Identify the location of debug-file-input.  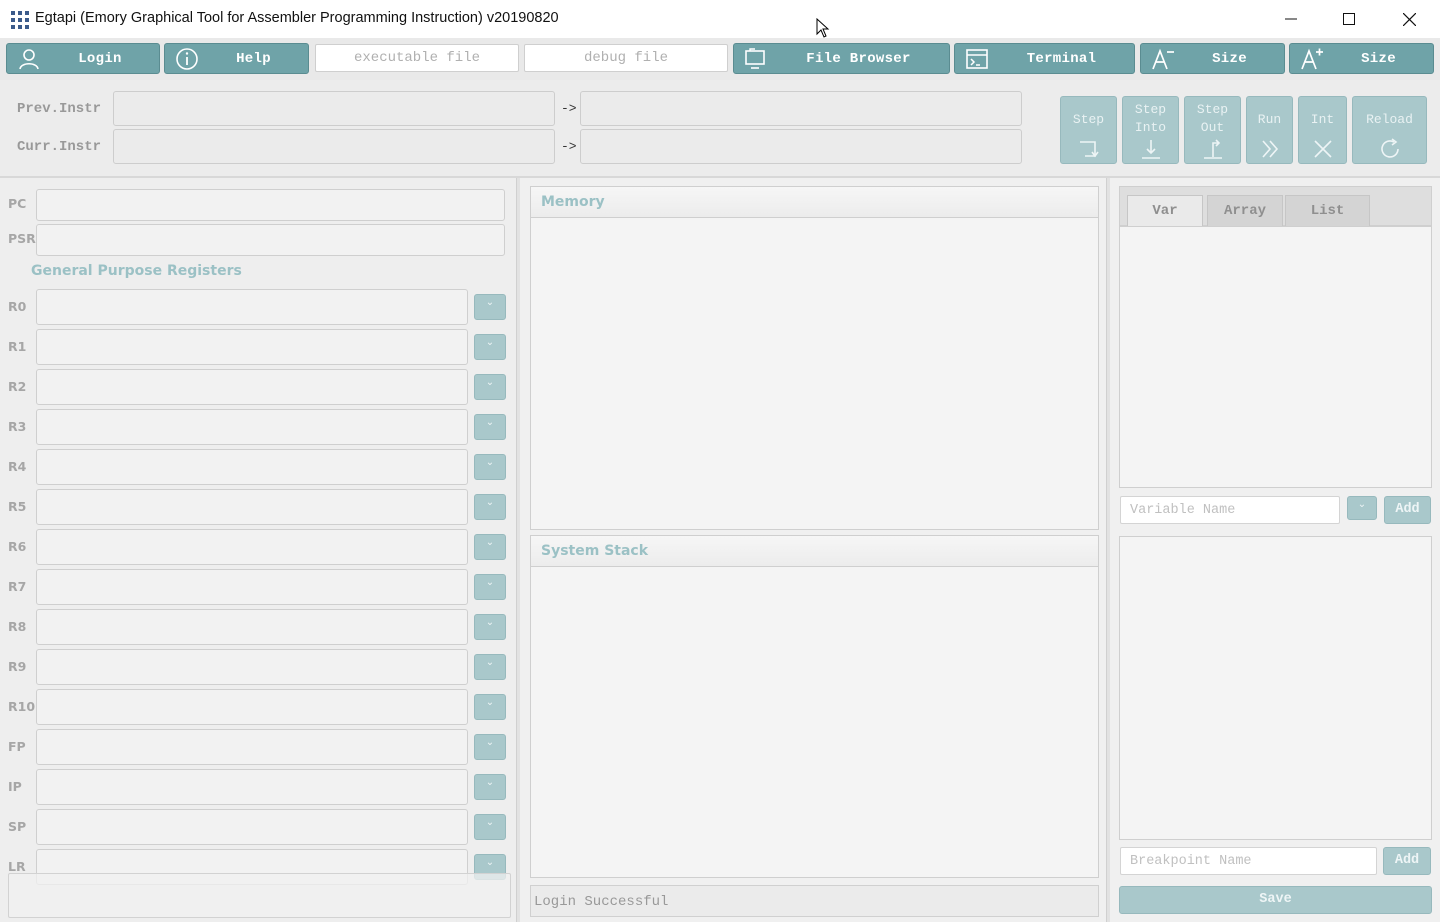
(626, 58).